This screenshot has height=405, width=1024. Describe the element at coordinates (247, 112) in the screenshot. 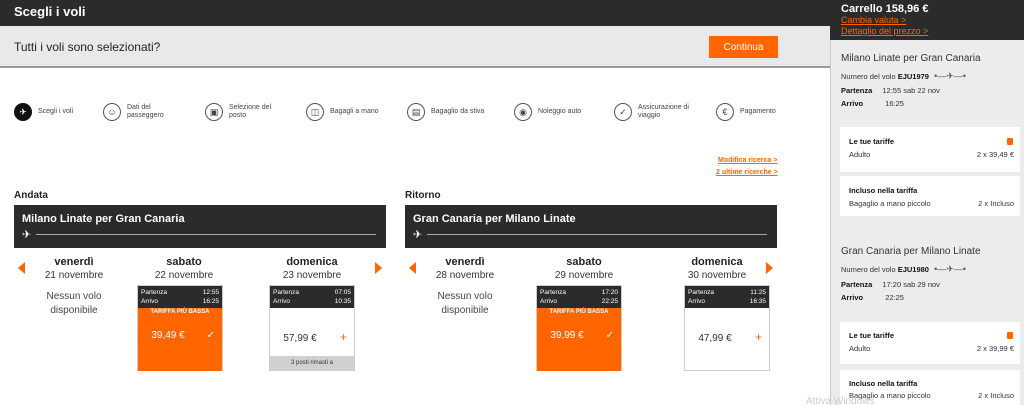

I see `step-seat-selection: ▣ Selezione del posto` at that location.